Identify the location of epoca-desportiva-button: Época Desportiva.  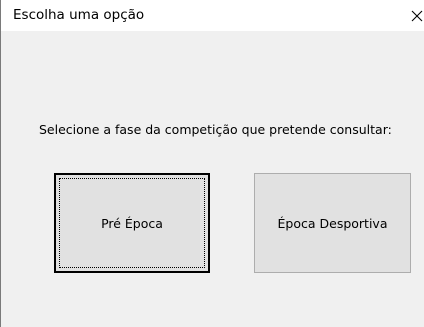
(332, 223).